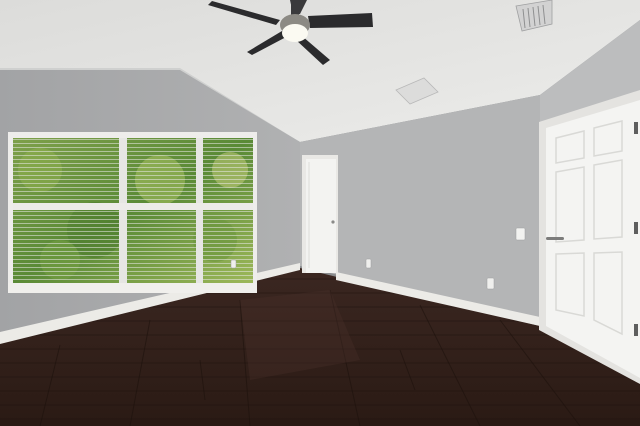  I want to click on interior-door, so click(320, 214).